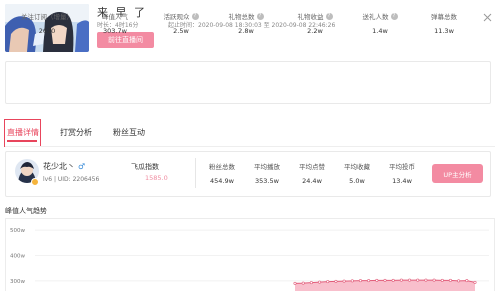 This screenshot has height=291, width=500. What do you see at coordinates (156, 178) in the screenshot?
I see `melon-index-value: 1585.0` at bounding box center [156, 178].